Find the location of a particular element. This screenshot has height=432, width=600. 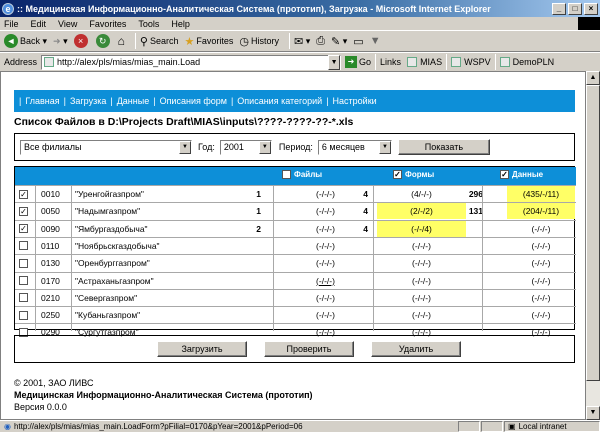

home-button: ⌂ is located at coordinates (121, 41).